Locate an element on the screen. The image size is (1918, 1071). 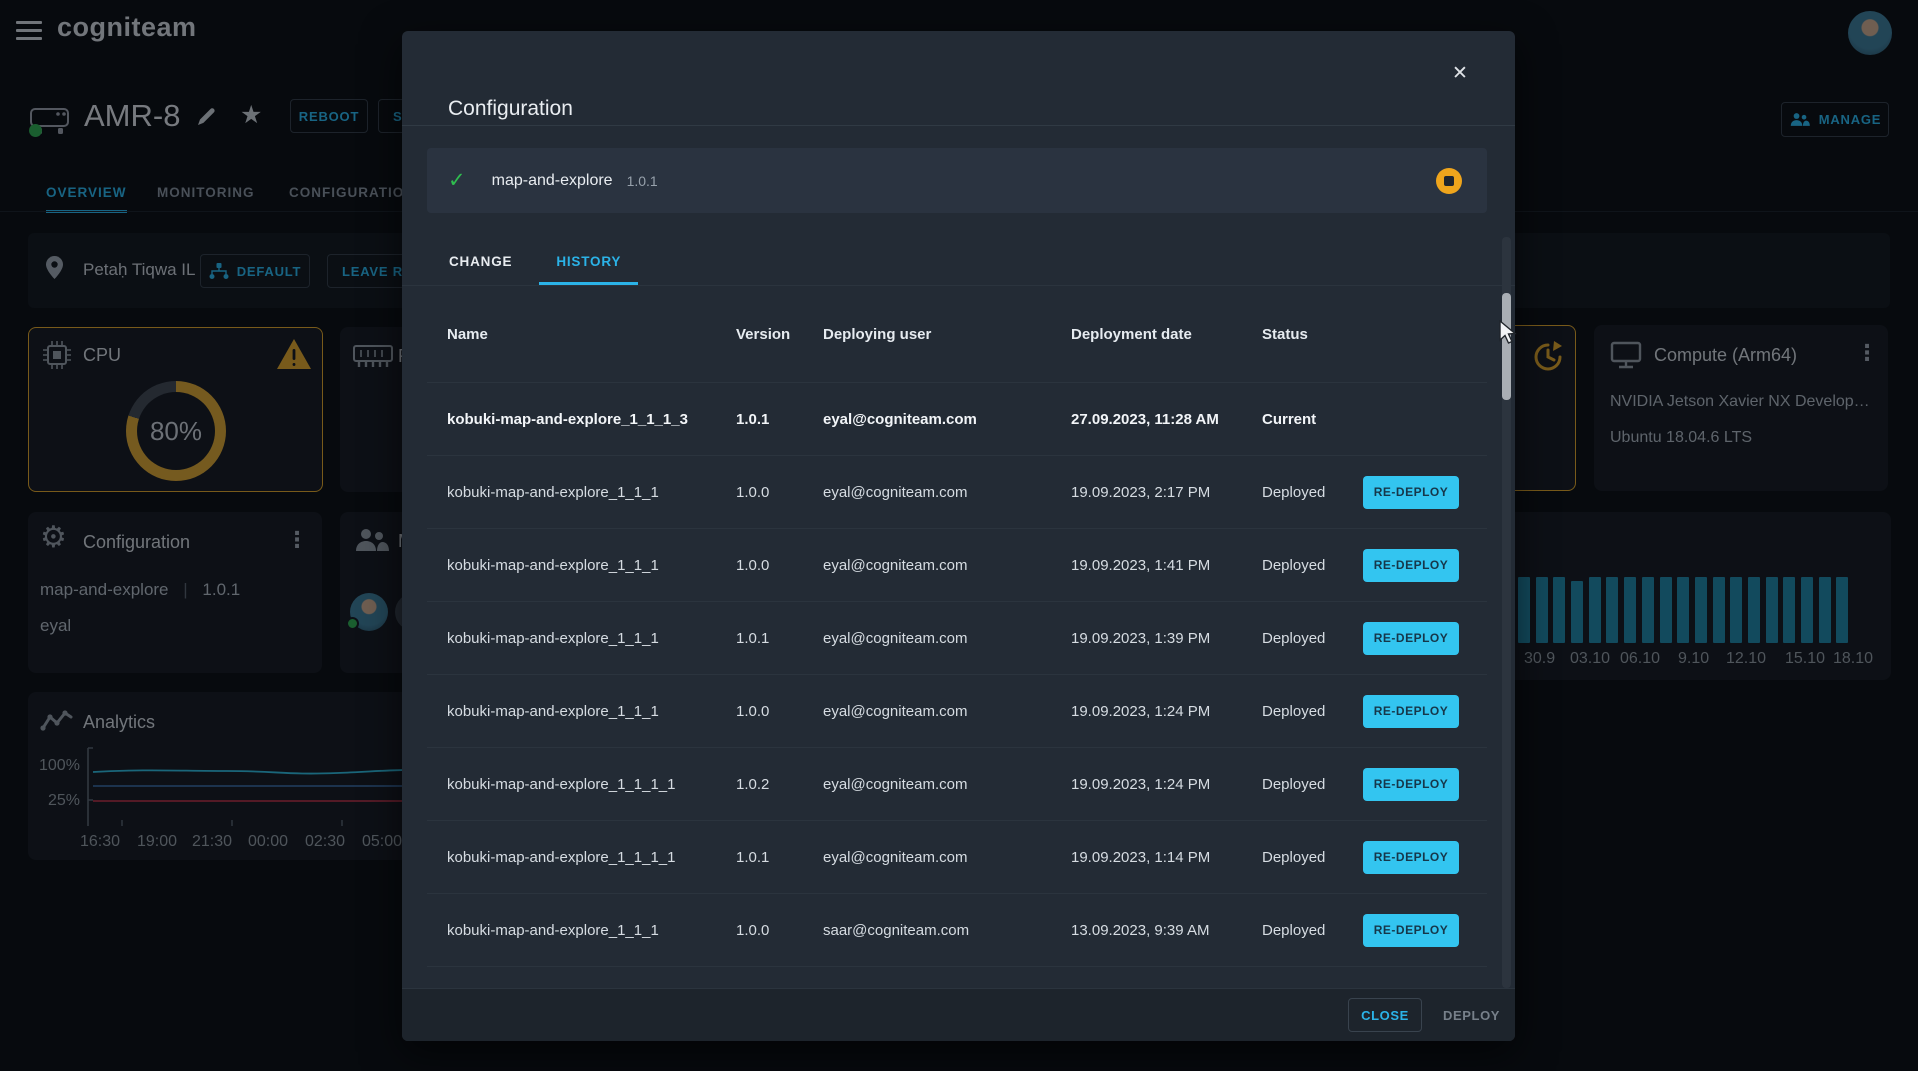
close-icon: ✕ is located at coordinates (1460, 73).